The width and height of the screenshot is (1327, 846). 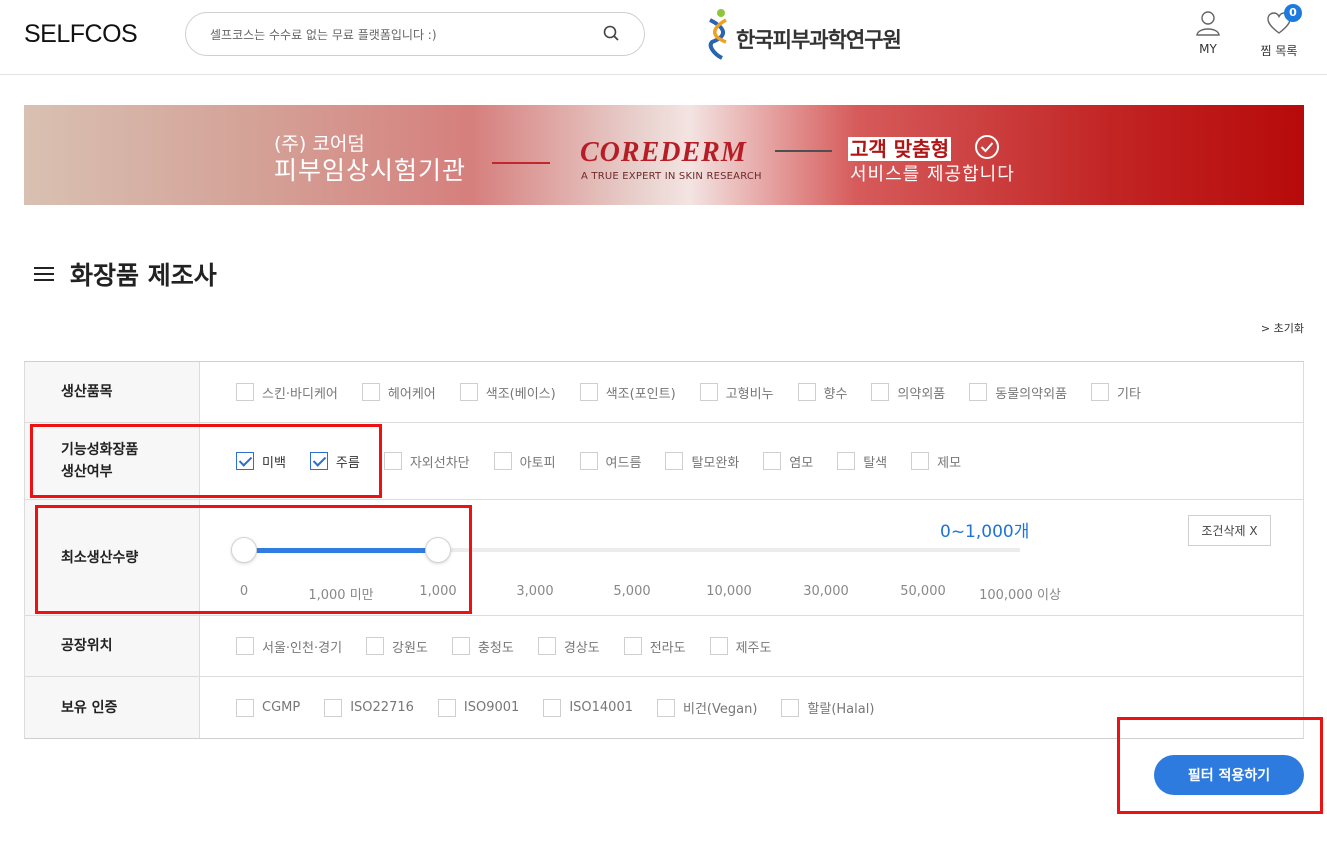 I want to click on hamburger-menu-icon, so click(x=44, y=274).